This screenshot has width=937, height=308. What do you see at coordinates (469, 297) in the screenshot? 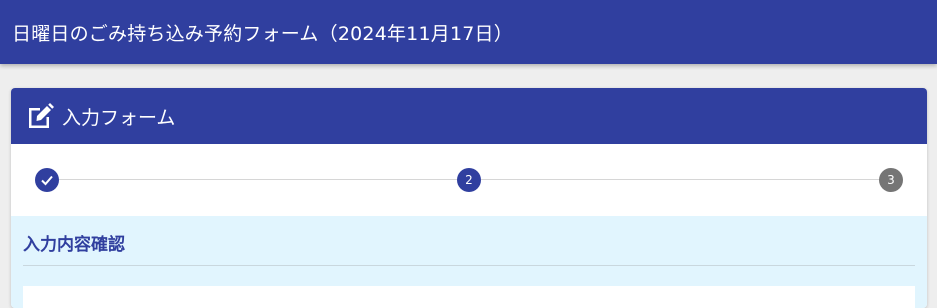
I see `confirm-content-panel` at bounding box center [469, 297].